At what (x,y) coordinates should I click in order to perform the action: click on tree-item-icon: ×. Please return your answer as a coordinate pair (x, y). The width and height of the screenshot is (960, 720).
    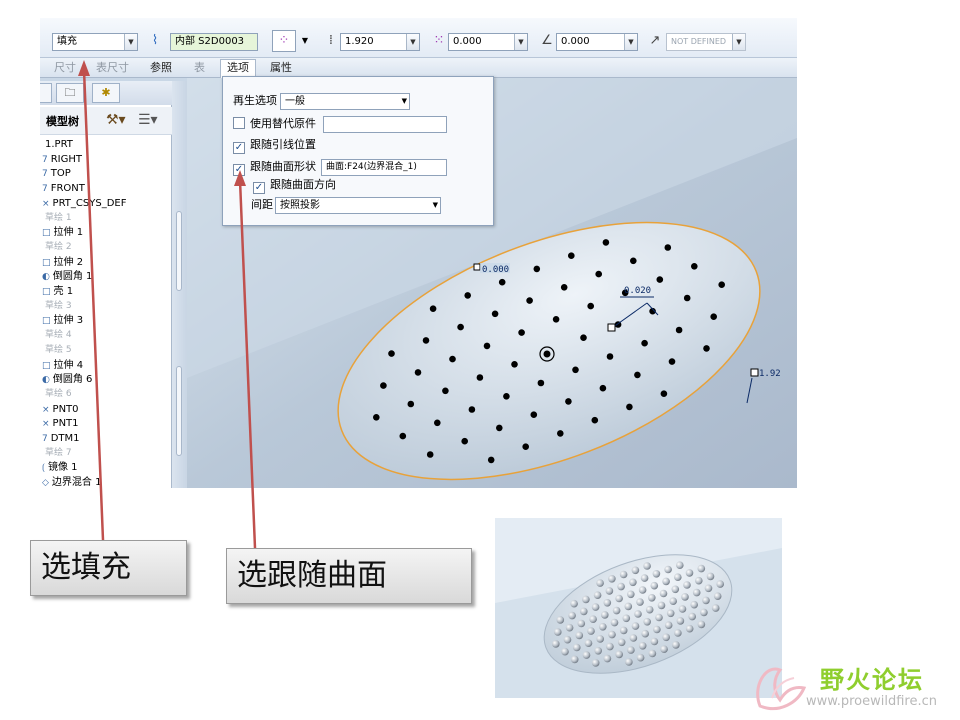
    Looking at the image, I should click on (46, 424).